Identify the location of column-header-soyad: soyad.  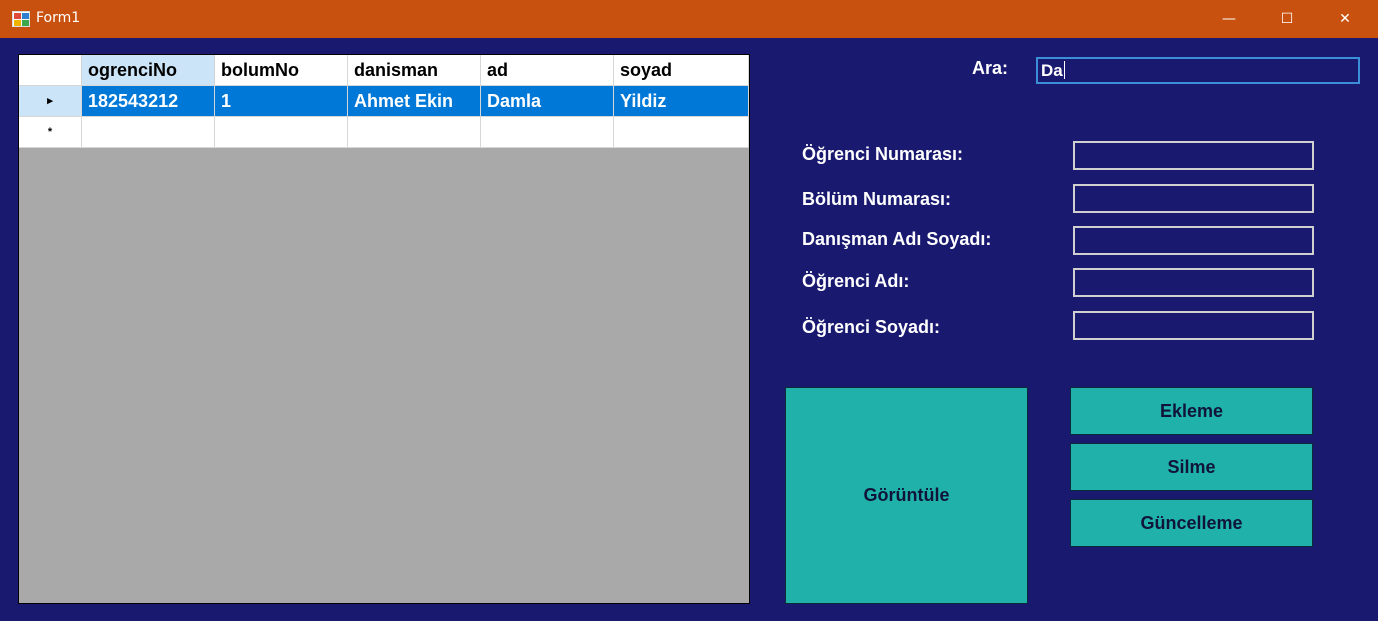
(681, 70).